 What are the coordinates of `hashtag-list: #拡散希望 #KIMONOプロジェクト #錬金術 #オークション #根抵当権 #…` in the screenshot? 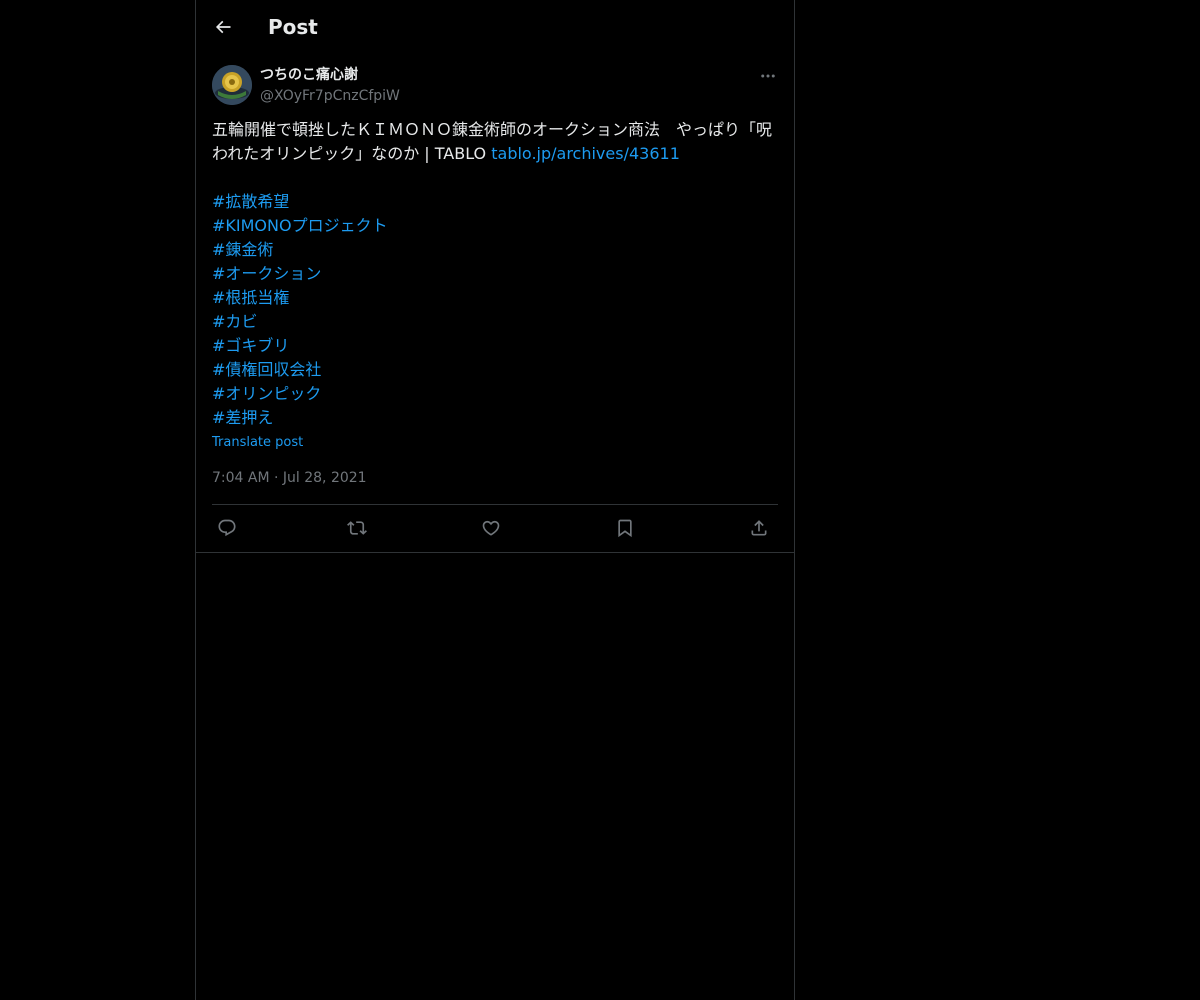 It's located at (300, 310).